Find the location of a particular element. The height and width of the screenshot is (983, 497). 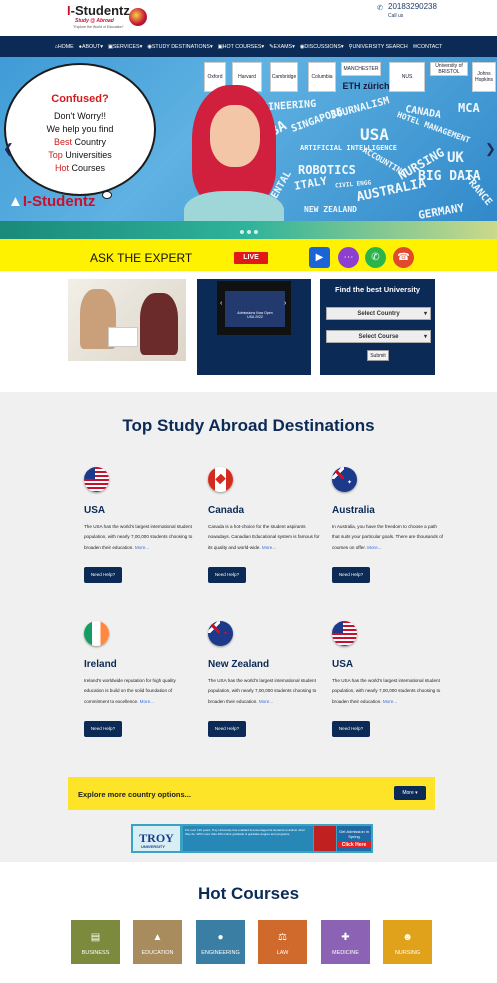

ad-graduates-image is located at coordinates (325, 838).